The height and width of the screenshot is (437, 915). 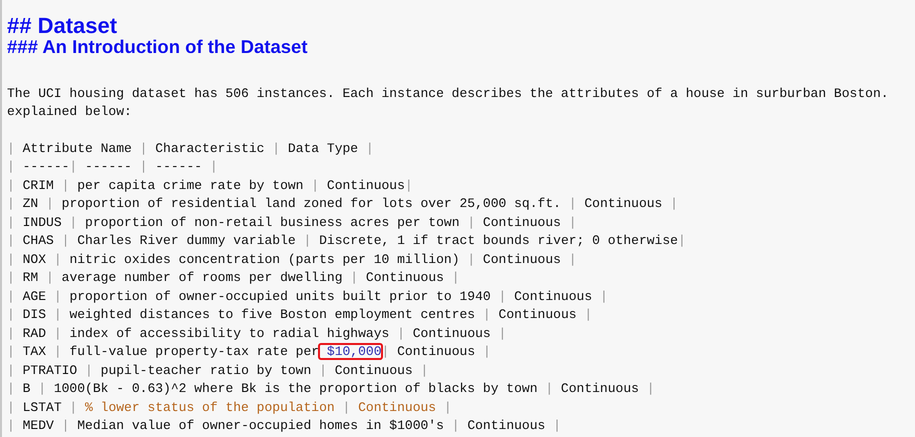 What do you see at coordinates (299, 315) in the screenshot?
I see `table-line: | DIS | weighted distances to five Boston employment centres | Continuous |` at bounding box center [299, 315].